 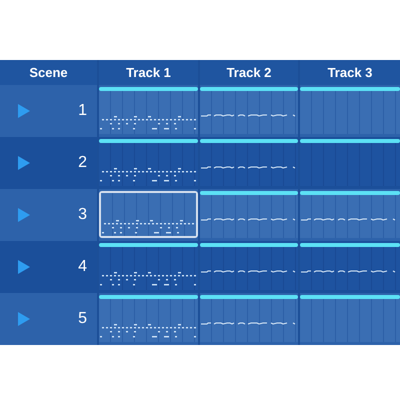 I want to click on scene-number: 5, so click(x=82, y=319).